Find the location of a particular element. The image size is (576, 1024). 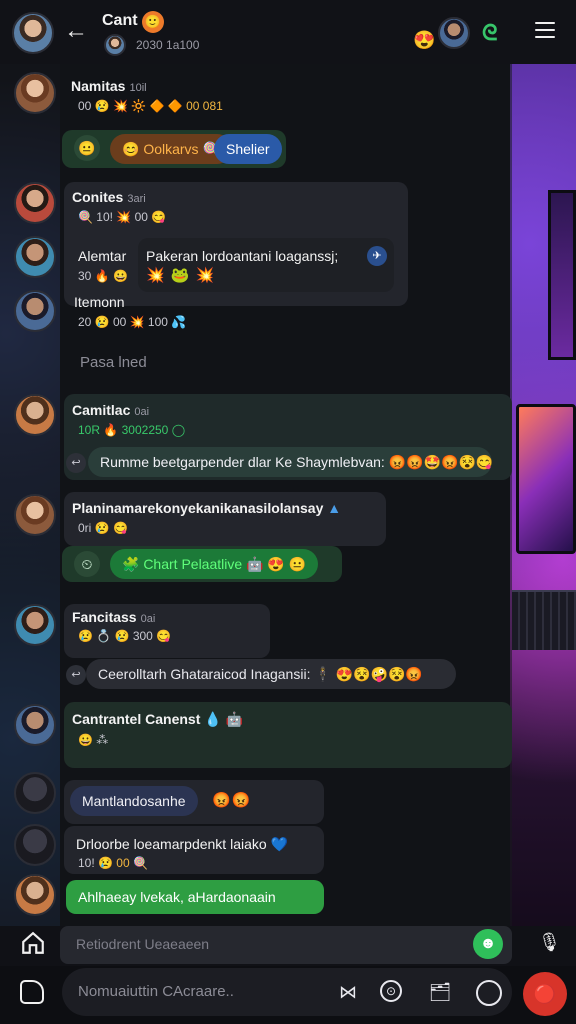

reaction-pill: Shelier is located at coordinates (248, 149).